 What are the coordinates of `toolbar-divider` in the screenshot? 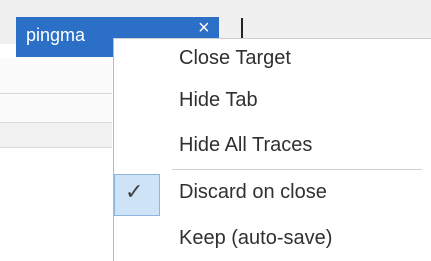 It's located at (242, 29).